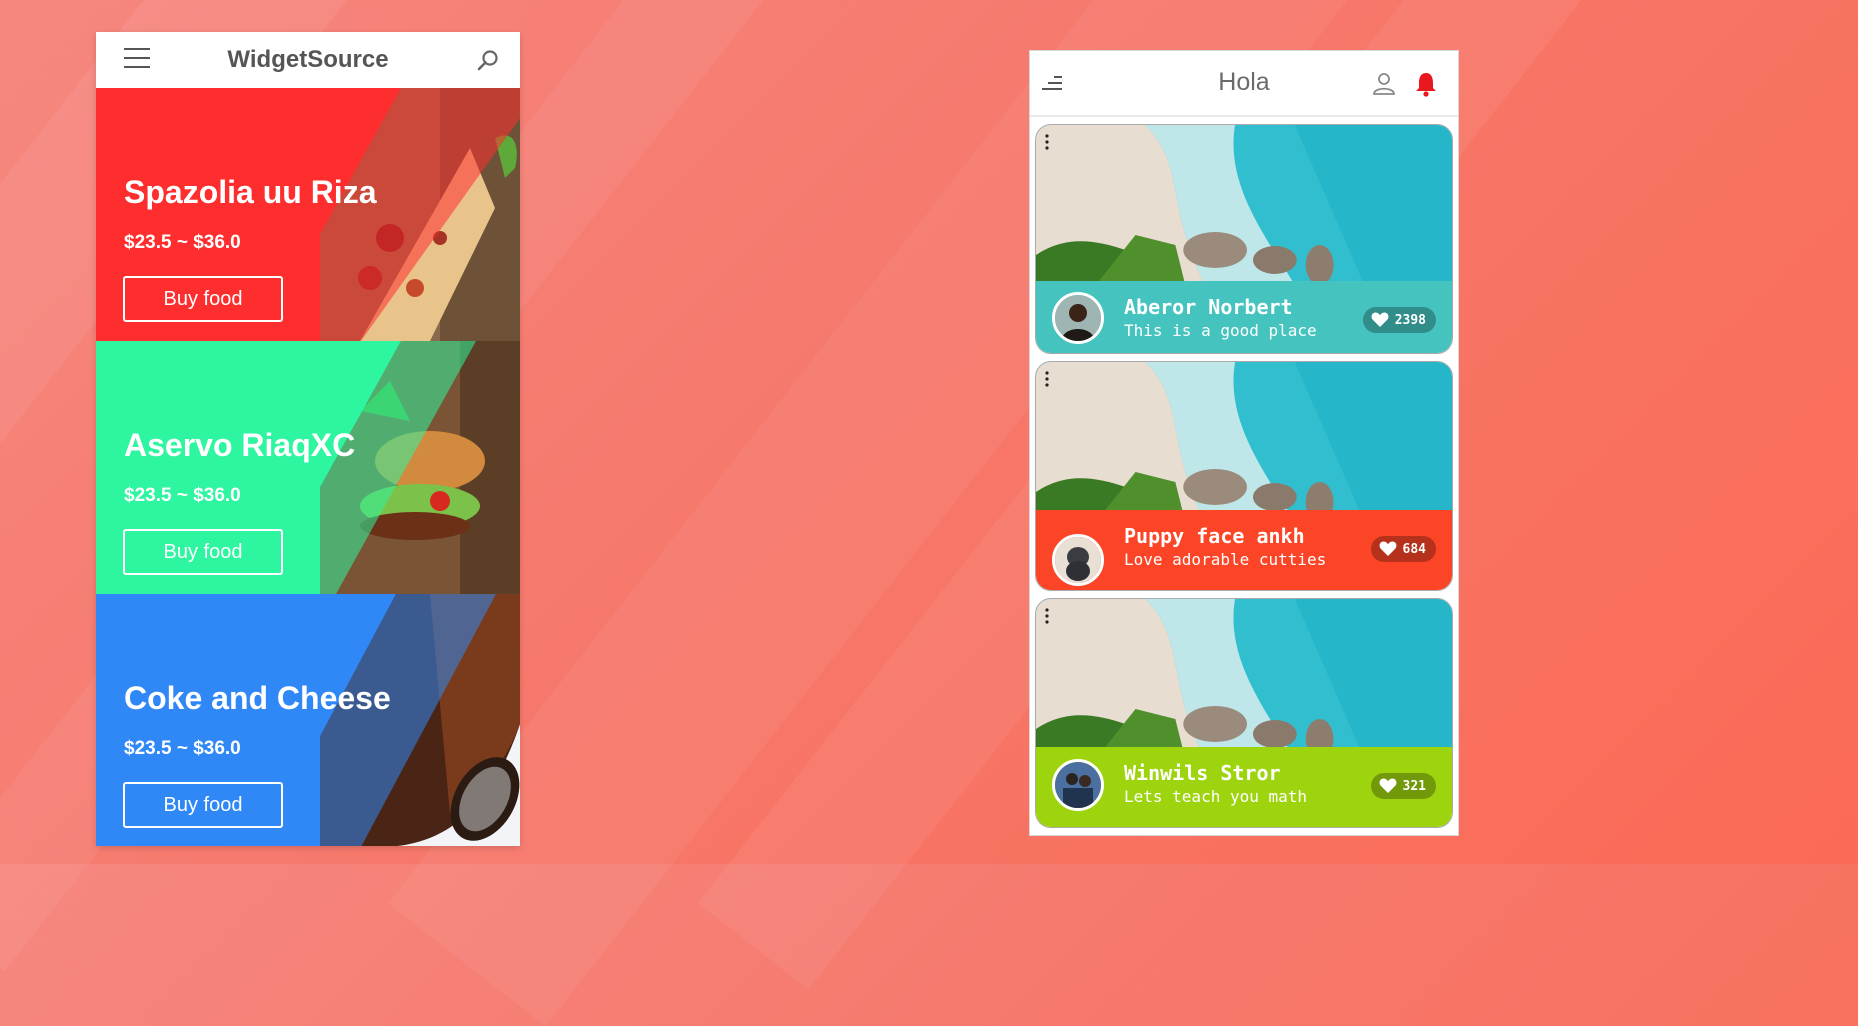  I want to click on like-count: 321, so click(1414, 786).